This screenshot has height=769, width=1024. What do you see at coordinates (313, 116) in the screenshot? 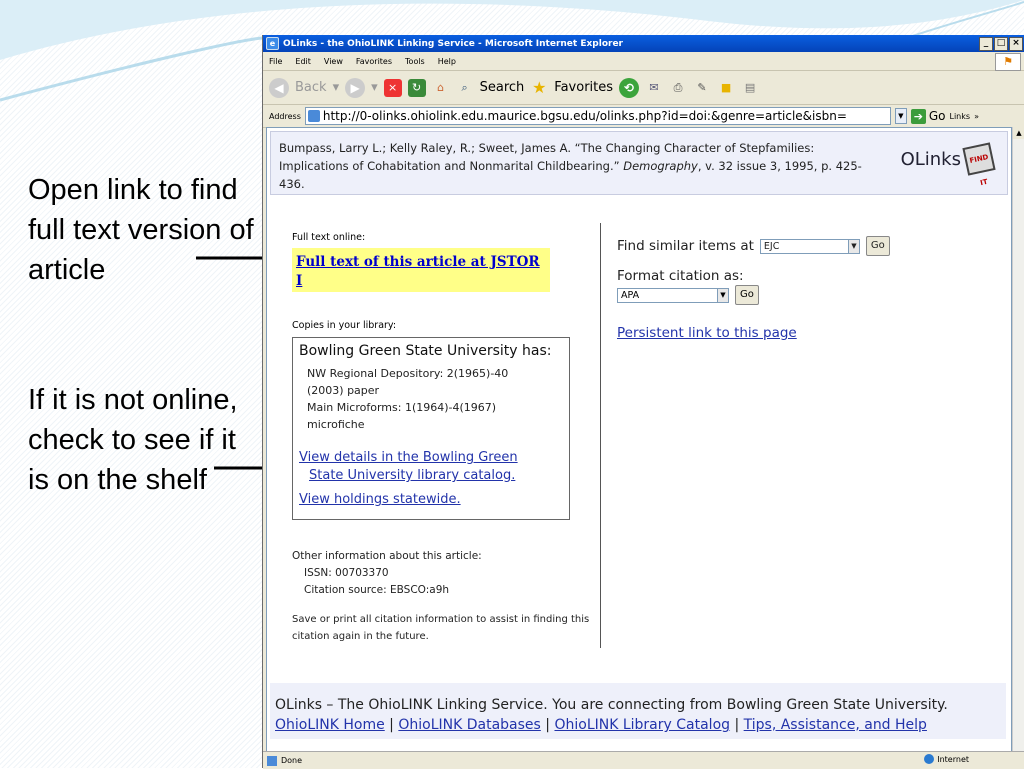
I see `page-icon` at bounding box center [313, 116].